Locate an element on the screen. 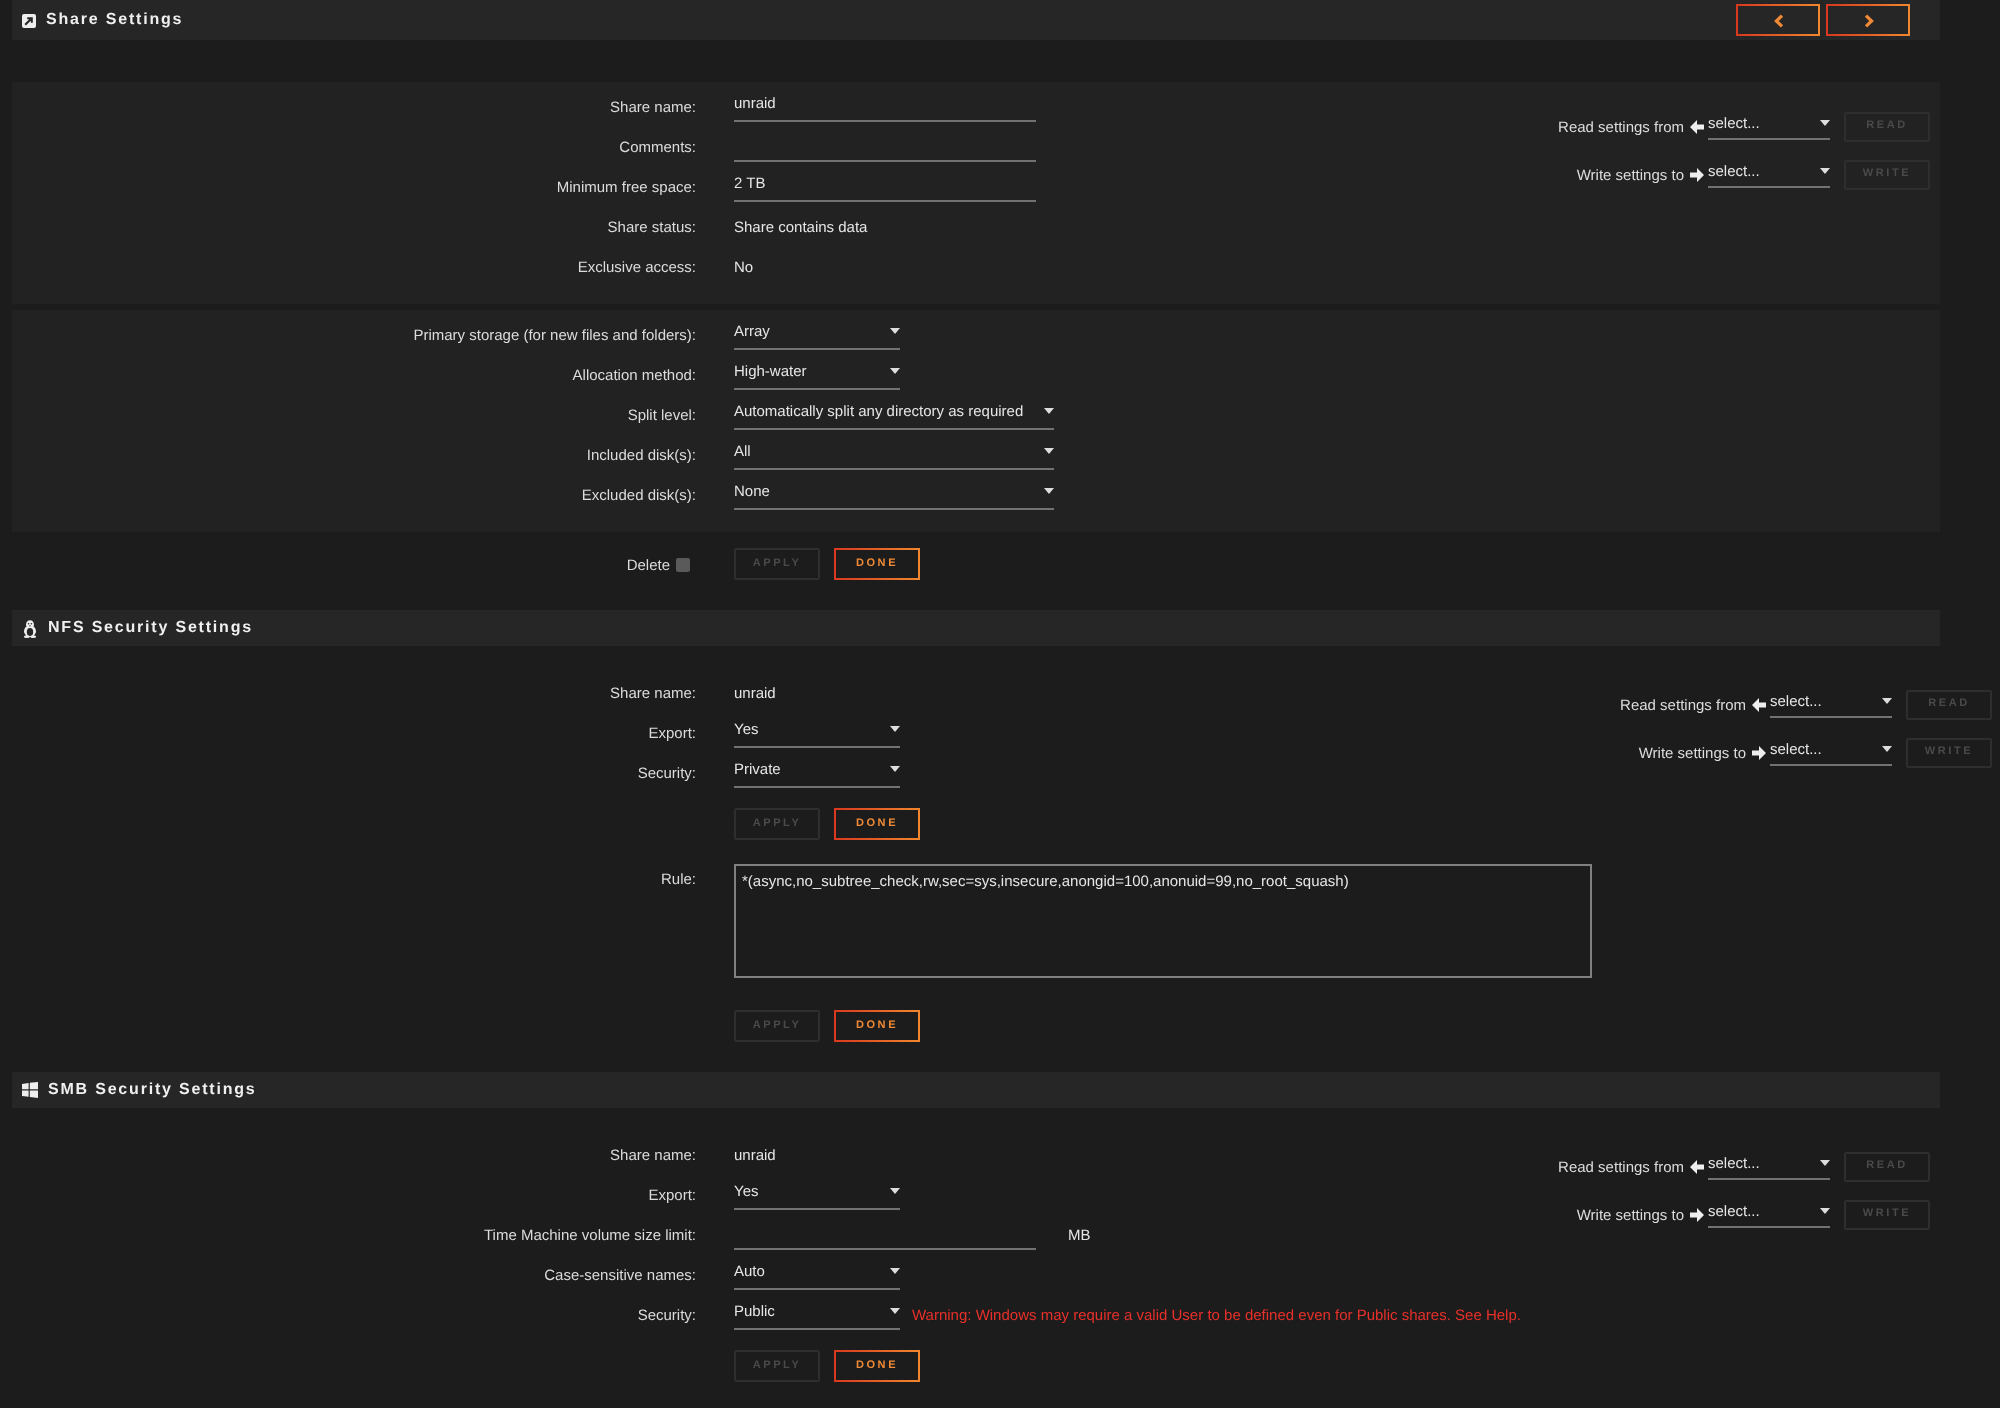 The height and width of the screenshot is (1408, 2000). four-panes-icon is located at coordinates (30, 1090).